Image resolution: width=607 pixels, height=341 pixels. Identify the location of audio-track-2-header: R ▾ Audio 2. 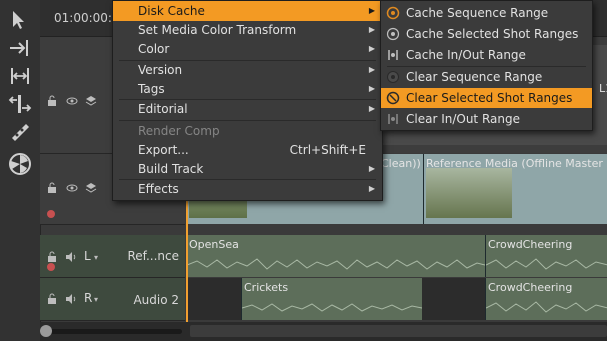
(112, 299).